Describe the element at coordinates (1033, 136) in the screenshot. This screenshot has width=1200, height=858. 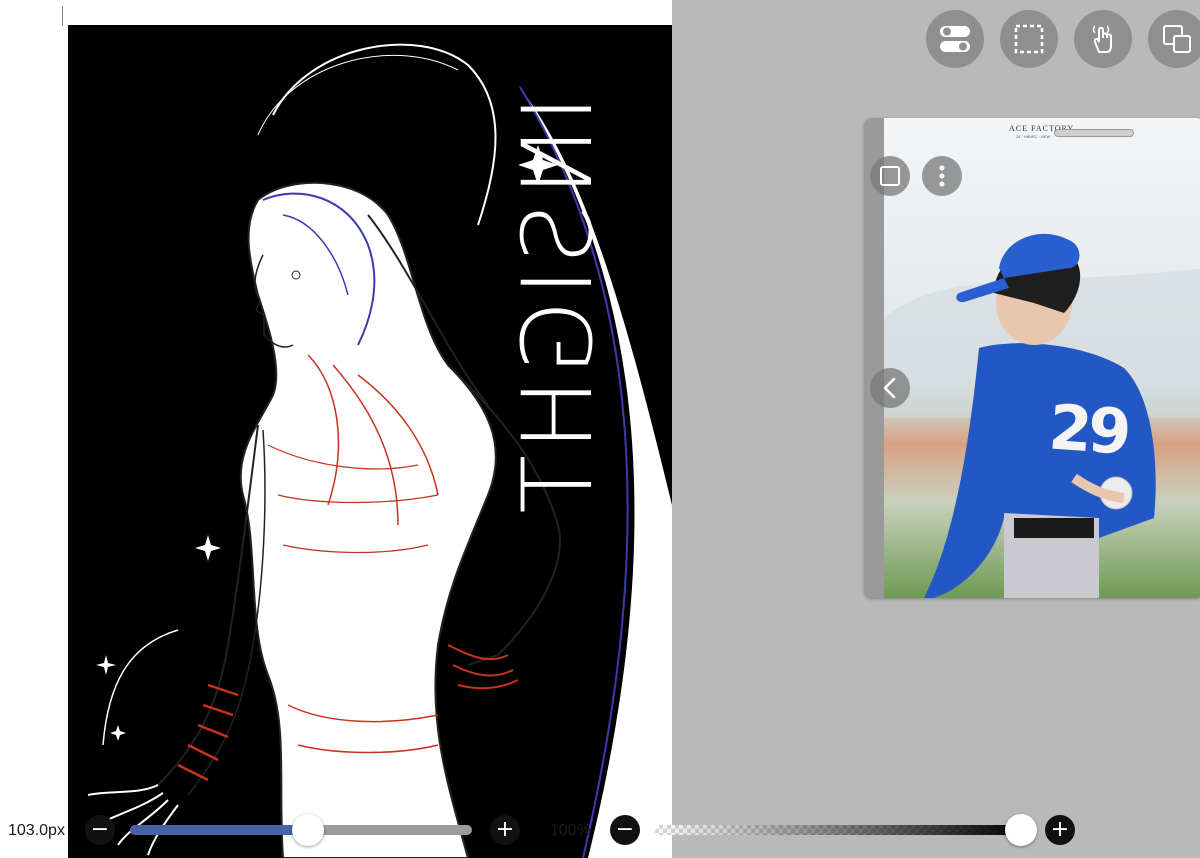
I see `photo-brand-subtext: 24 · HIBISC · NEW` at that location.